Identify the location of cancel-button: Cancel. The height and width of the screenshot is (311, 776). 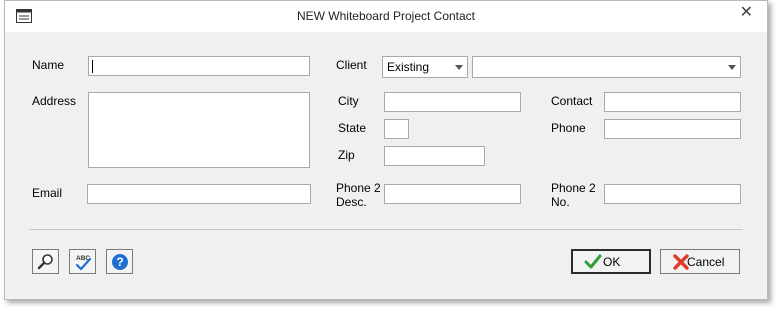
(700, 261).